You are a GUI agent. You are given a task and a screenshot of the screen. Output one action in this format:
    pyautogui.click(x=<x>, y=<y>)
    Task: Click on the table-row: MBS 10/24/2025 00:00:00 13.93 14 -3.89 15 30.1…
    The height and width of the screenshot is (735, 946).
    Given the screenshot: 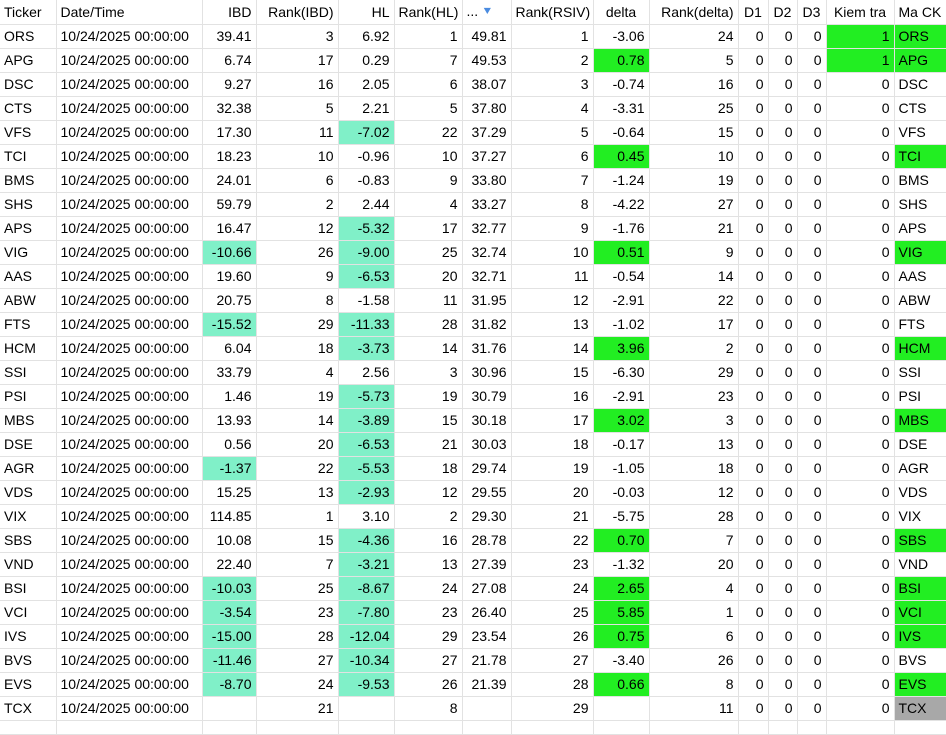 What is the action you would take?
    pyautogui.click(x=473, y=420)
    